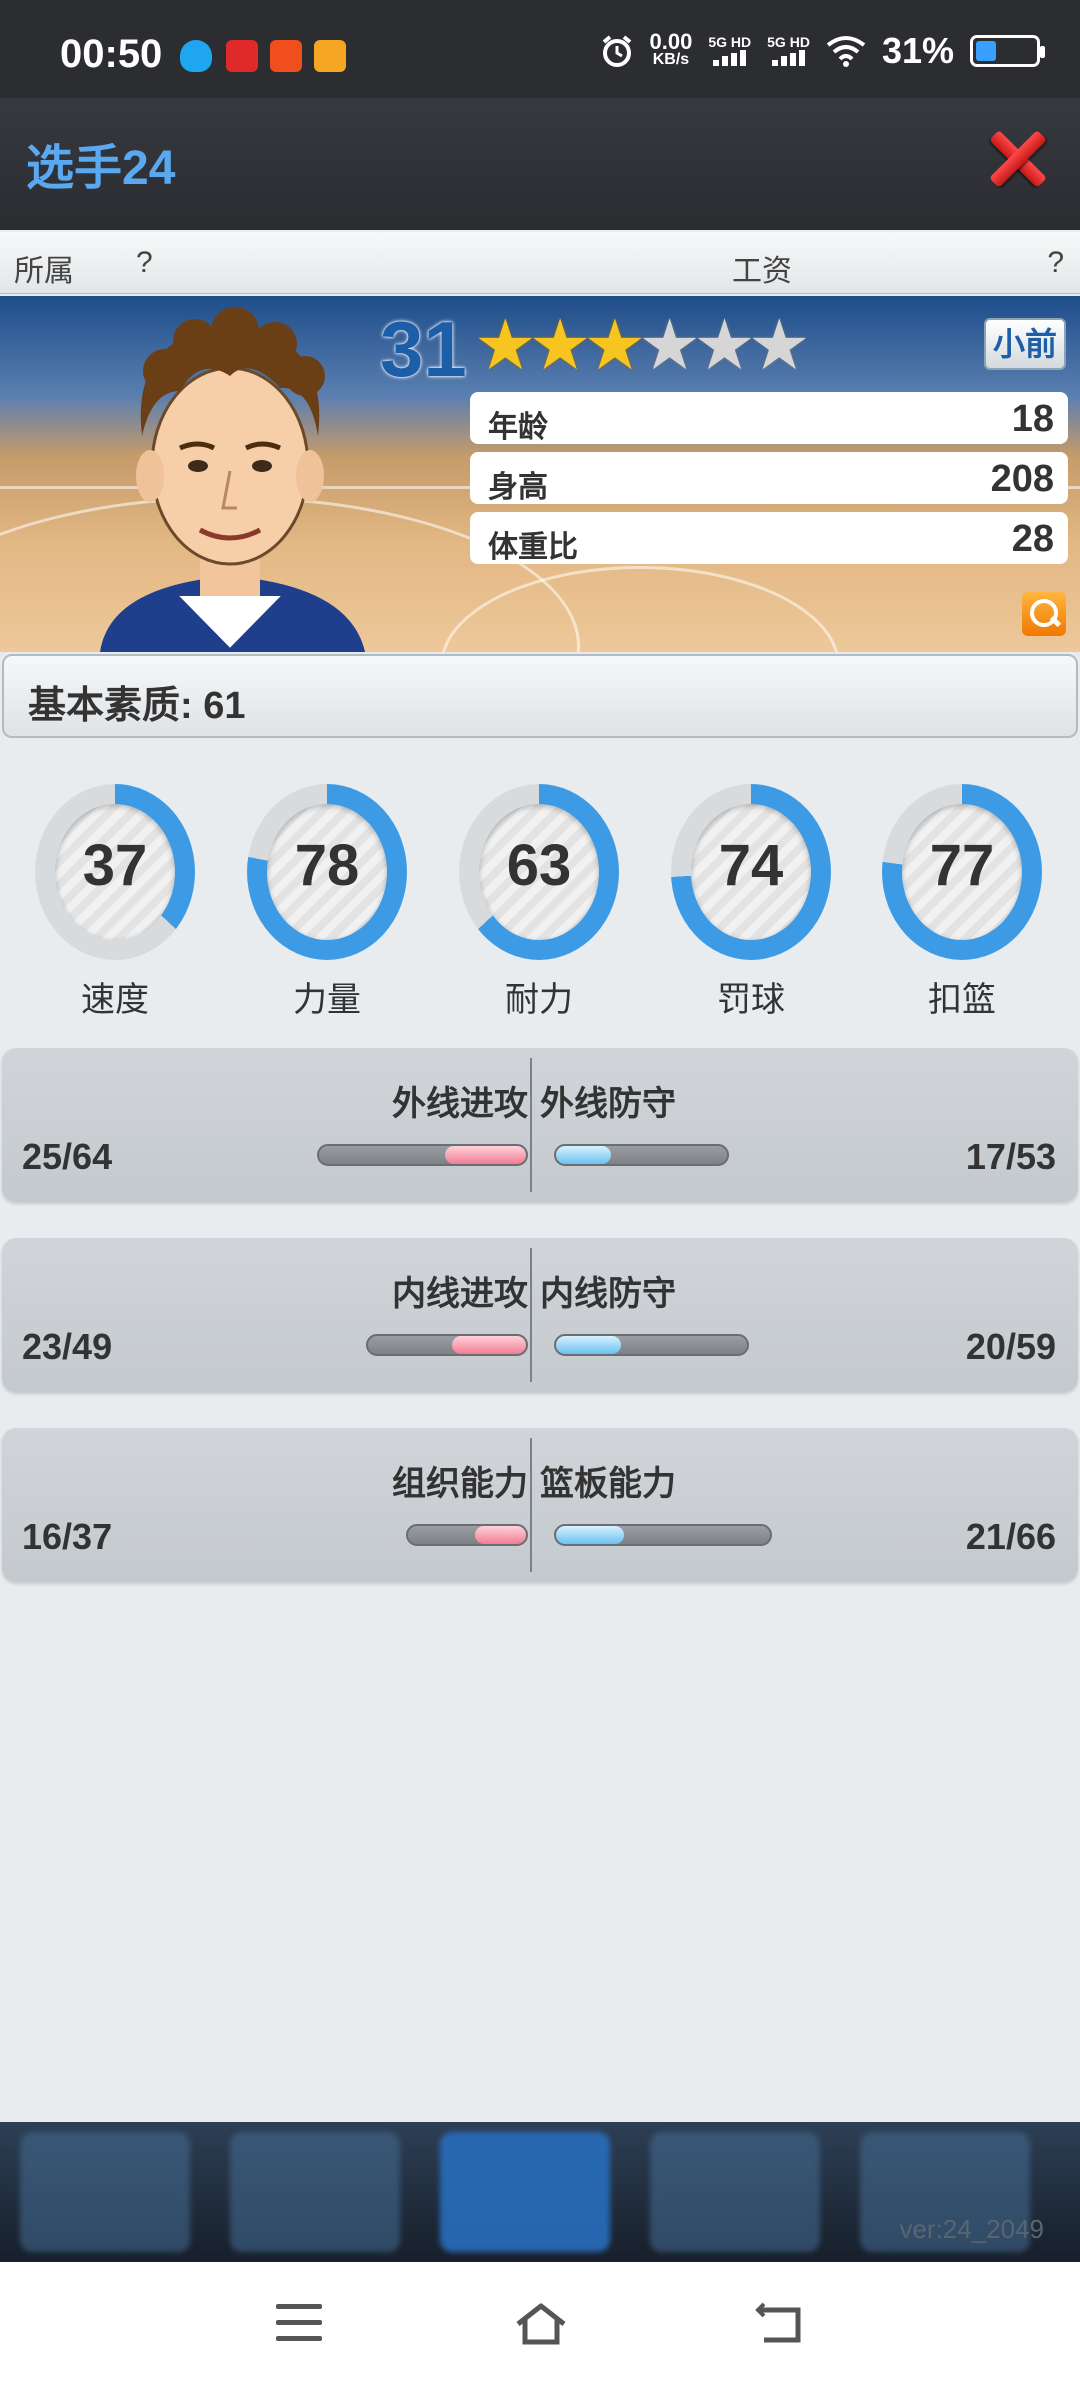  Describe the element at coordinates (788, 57) in the screenshot. I see `signal-2-bars-icon` at that location.